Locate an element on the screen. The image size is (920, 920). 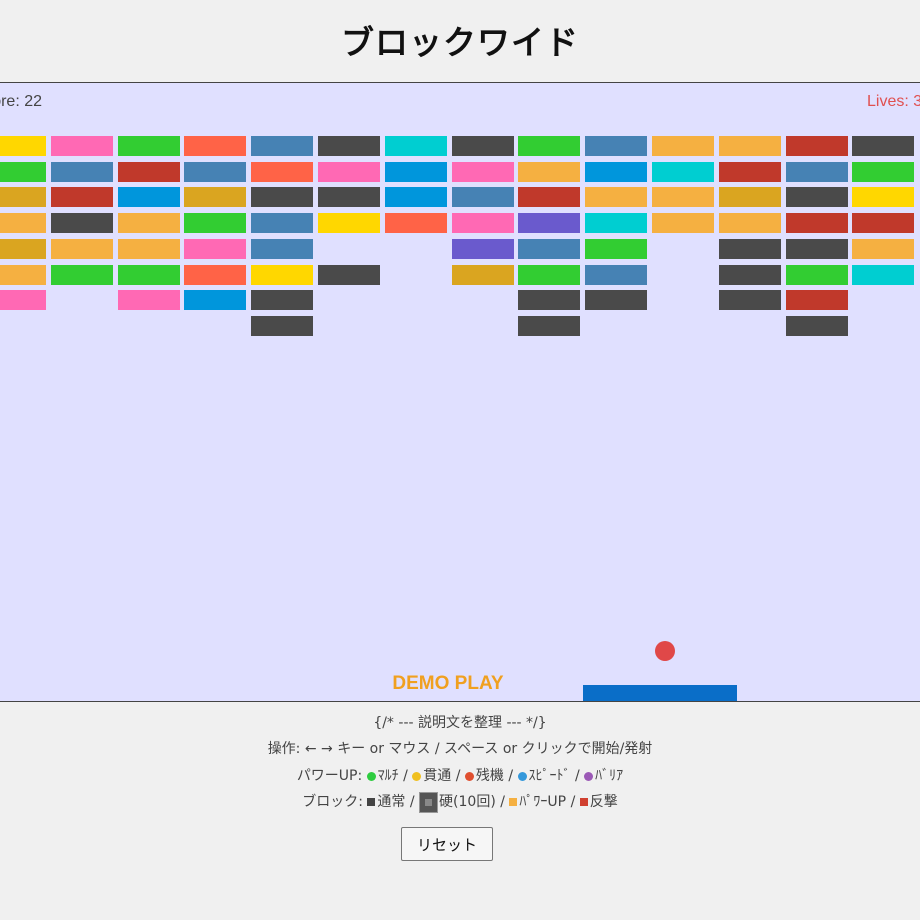
powerup-list: ﾏﾙﾁ / 貫通 / 残機 / ｽﾋﾟｰﾄﾞ / ﾊﾞﾘｱ is located at coordinates (495, 776).